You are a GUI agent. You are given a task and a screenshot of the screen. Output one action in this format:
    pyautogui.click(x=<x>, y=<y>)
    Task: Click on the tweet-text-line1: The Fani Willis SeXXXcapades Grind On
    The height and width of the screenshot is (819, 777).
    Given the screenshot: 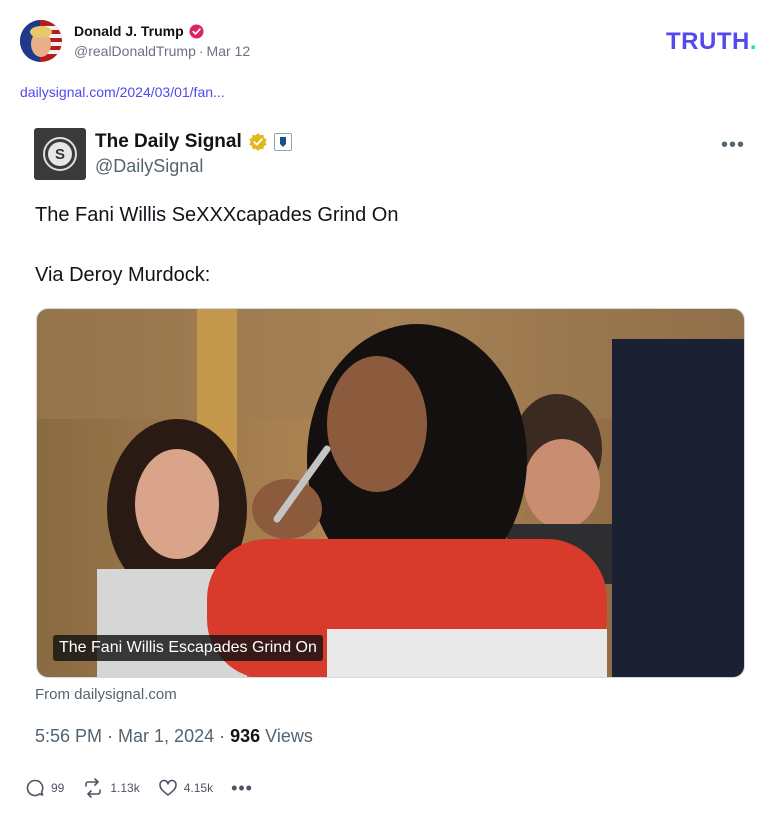 What is the action you would take?
    pyautogui.click(x=217, y=215)
    